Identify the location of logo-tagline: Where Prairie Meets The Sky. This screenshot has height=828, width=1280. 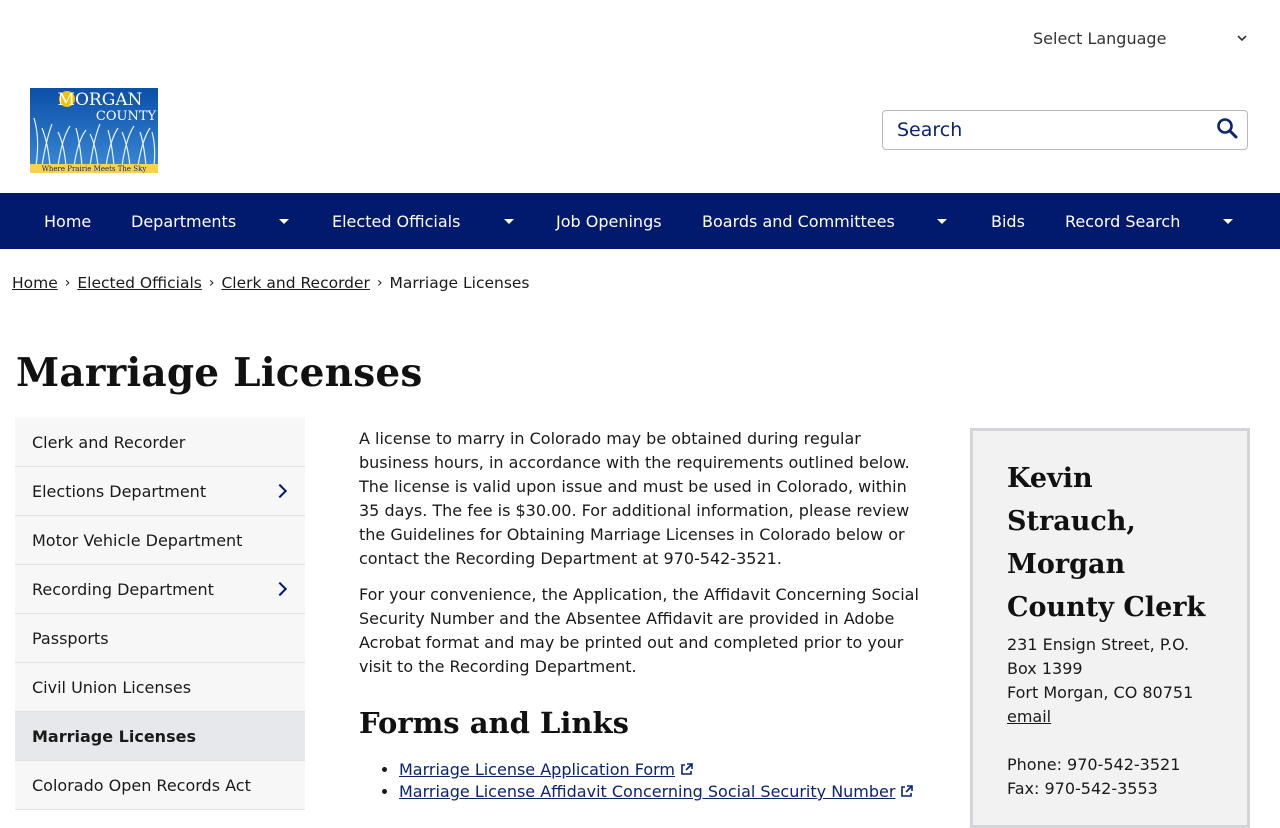
(94, 169).